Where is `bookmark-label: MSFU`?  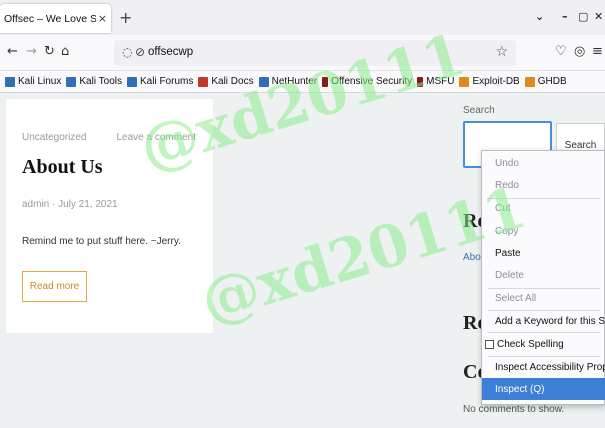
bookmark-label: MSFU is located at coordinates (440, 81).